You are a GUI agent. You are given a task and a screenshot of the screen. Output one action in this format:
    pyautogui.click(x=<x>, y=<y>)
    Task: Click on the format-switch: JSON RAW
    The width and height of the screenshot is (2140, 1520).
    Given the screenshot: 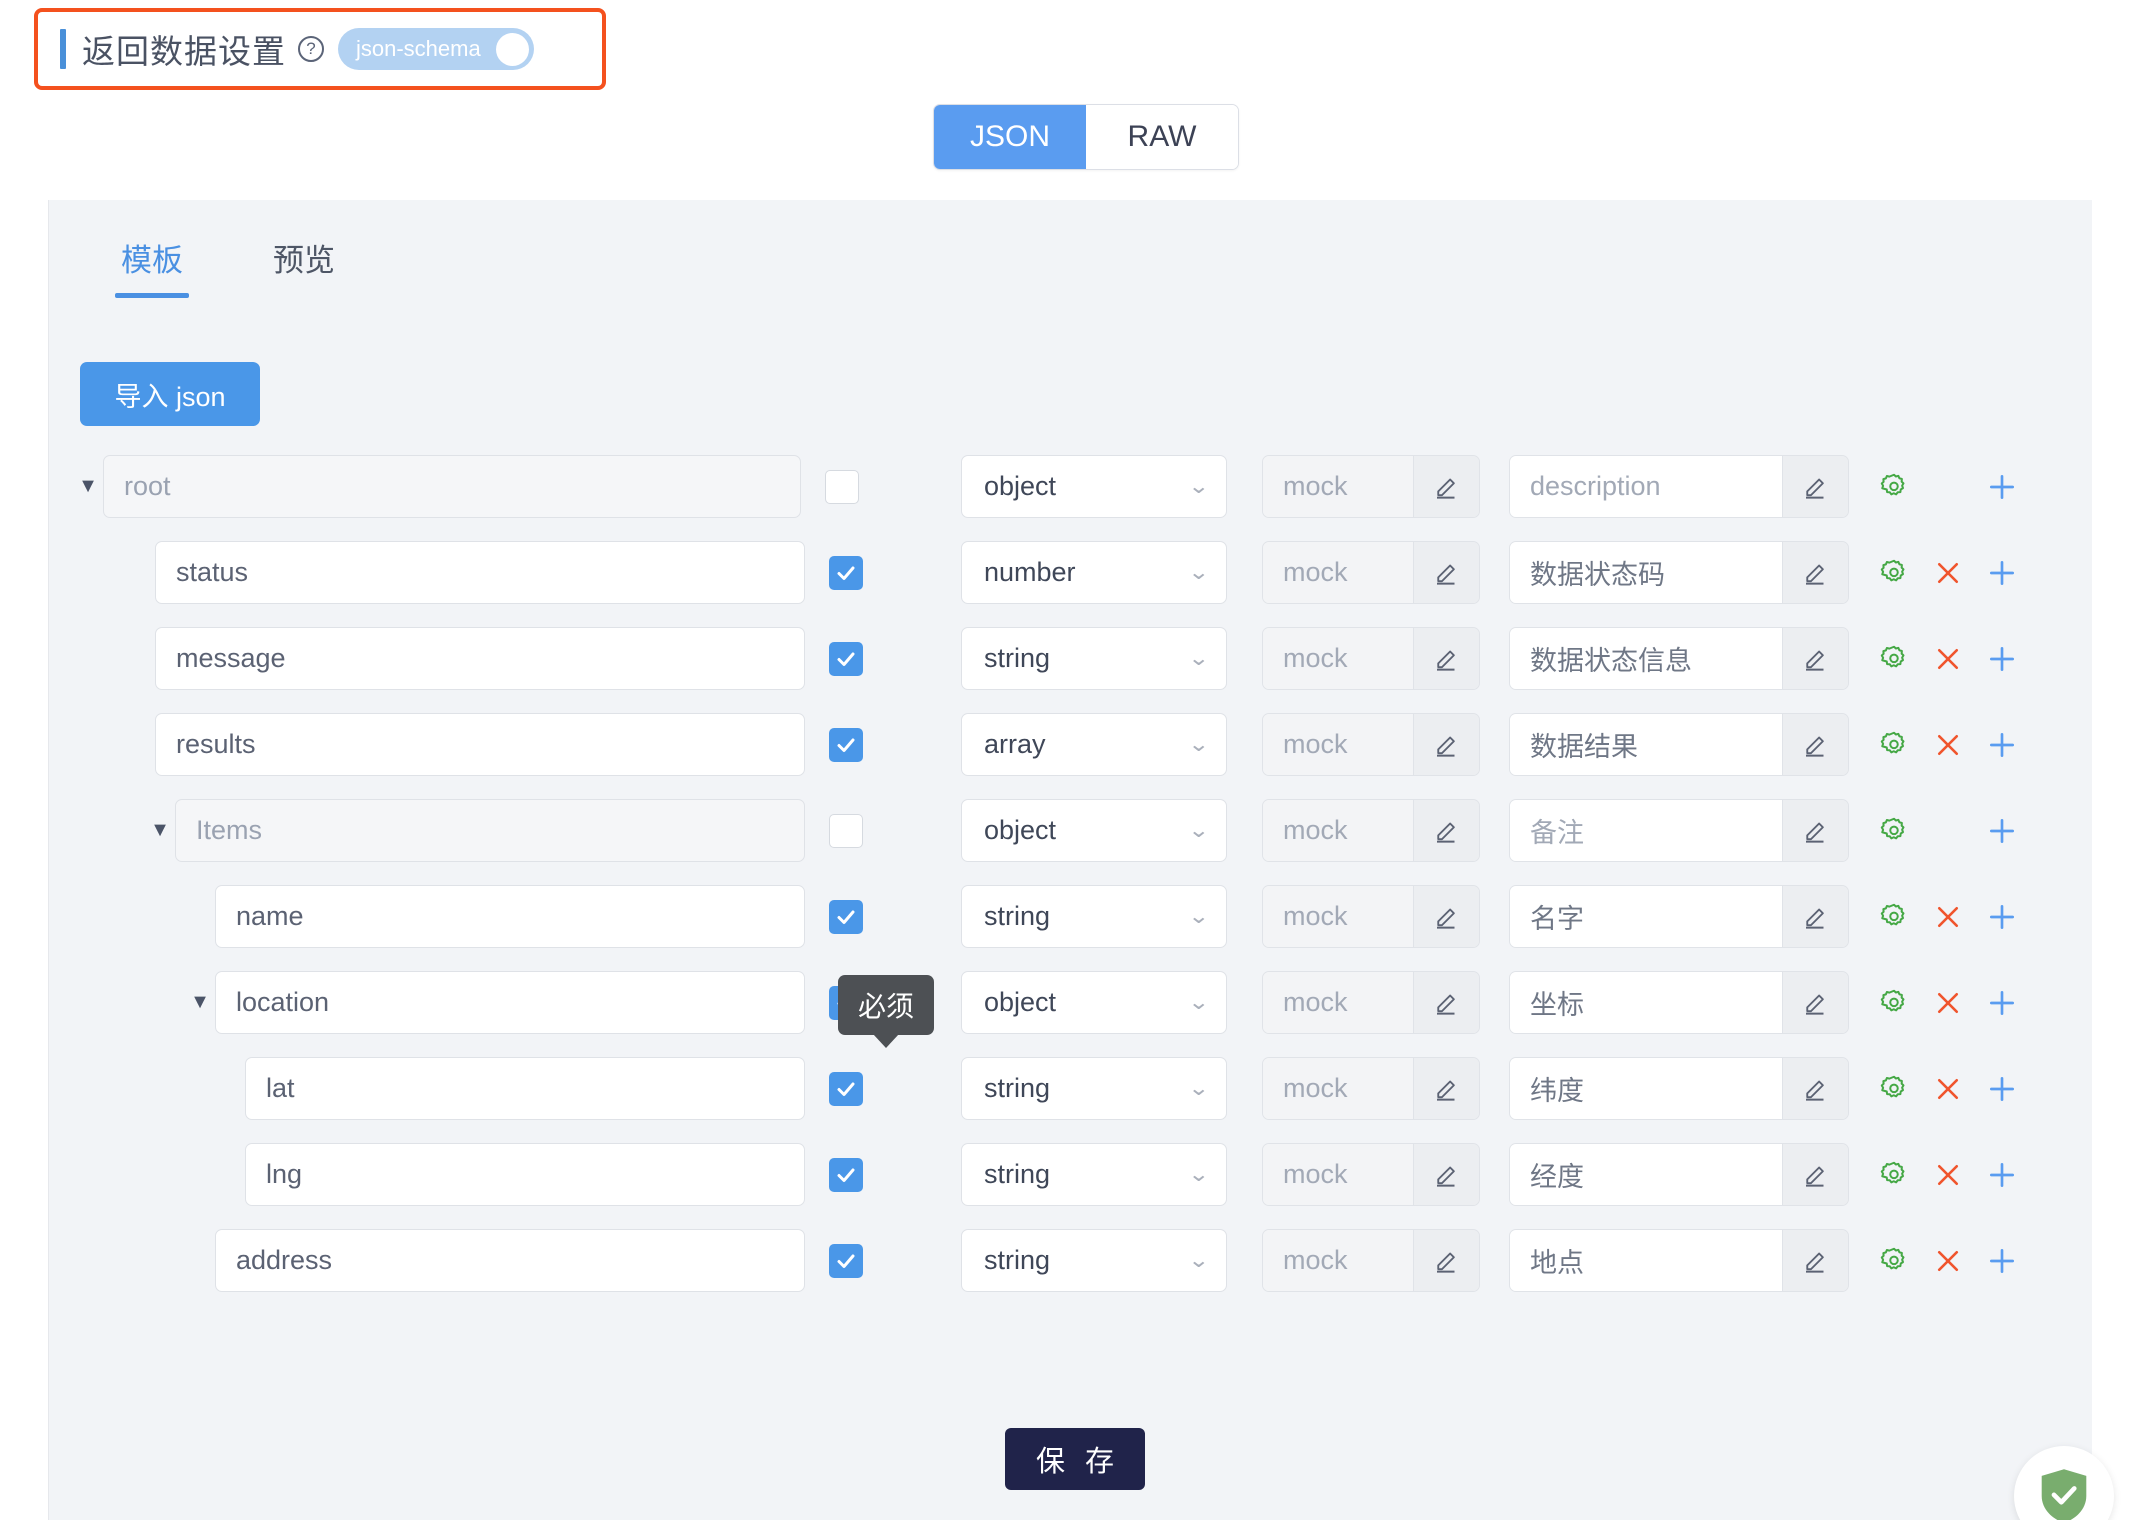 What is the action you would take?
    pyautogui.click(x=1086, y=137)
    